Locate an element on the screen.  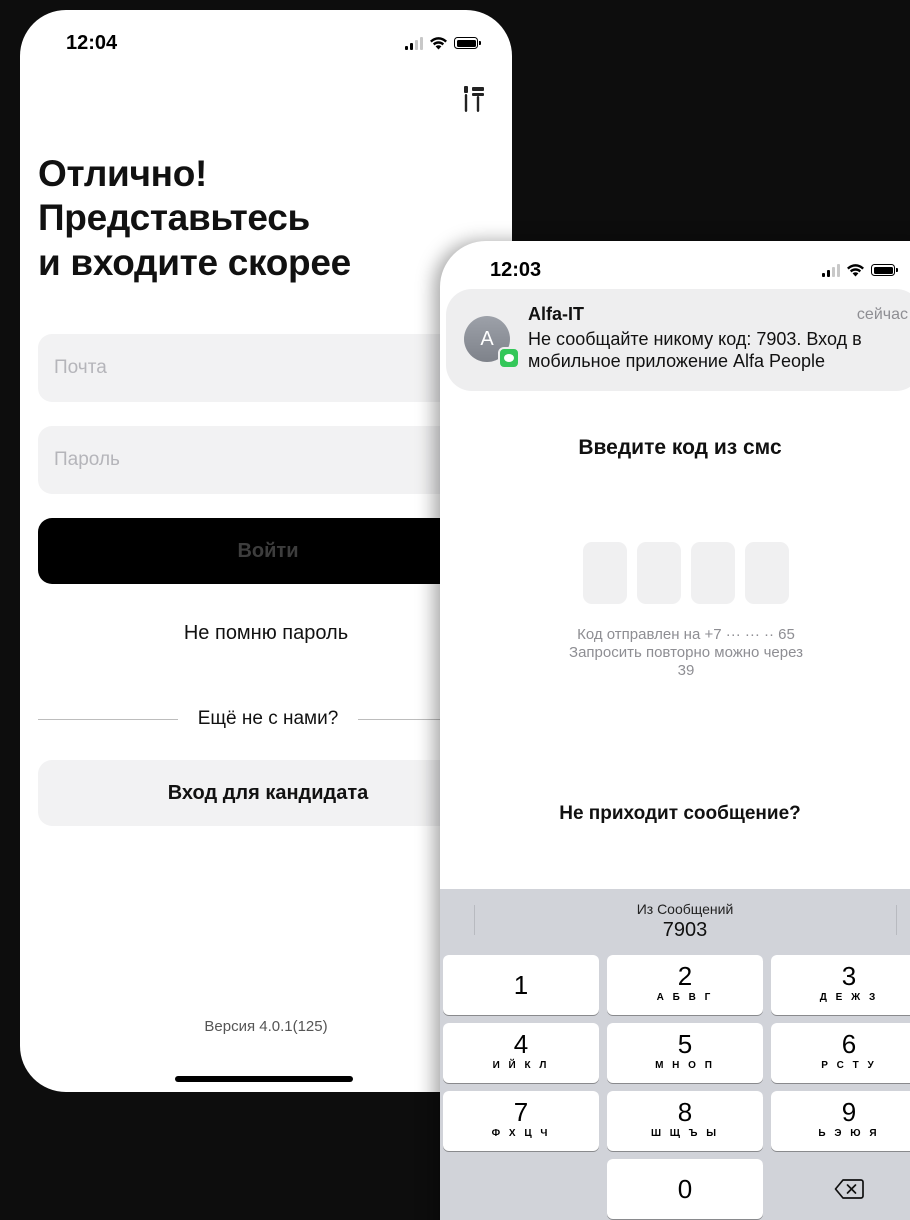
password-field is located at coordinates (268, 460).